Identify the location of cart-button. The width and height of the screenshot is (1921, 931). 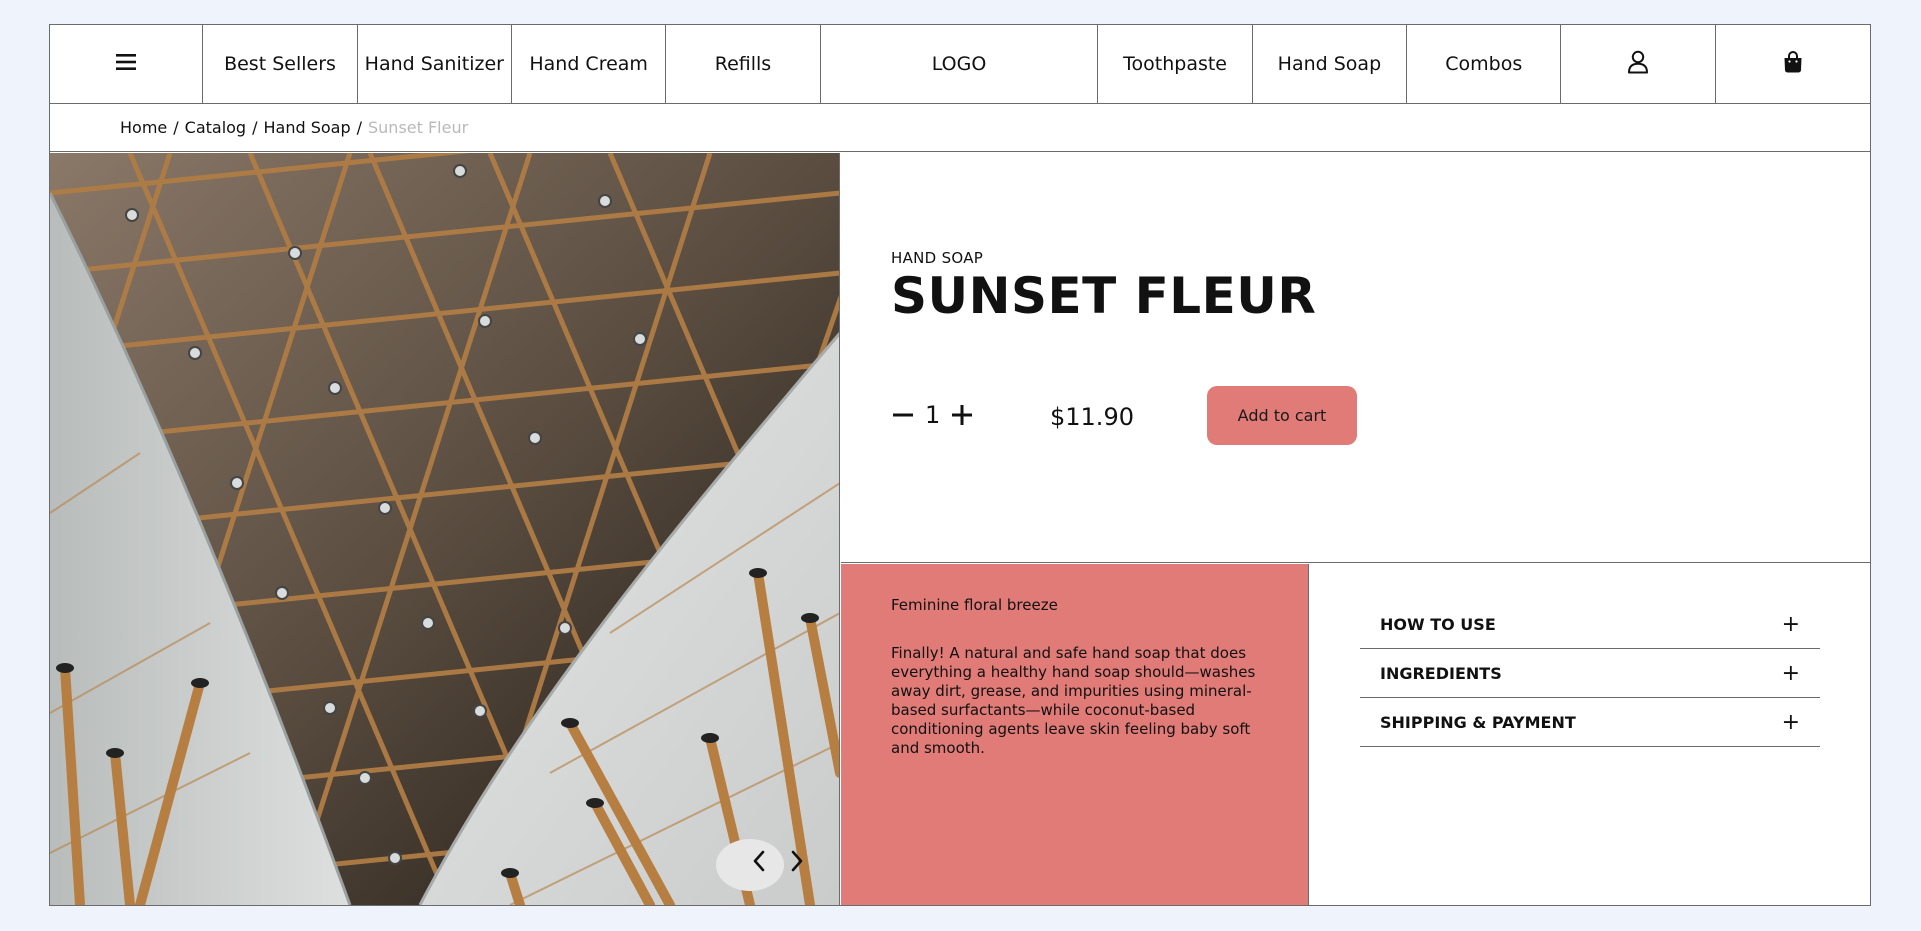
(1793, 64).